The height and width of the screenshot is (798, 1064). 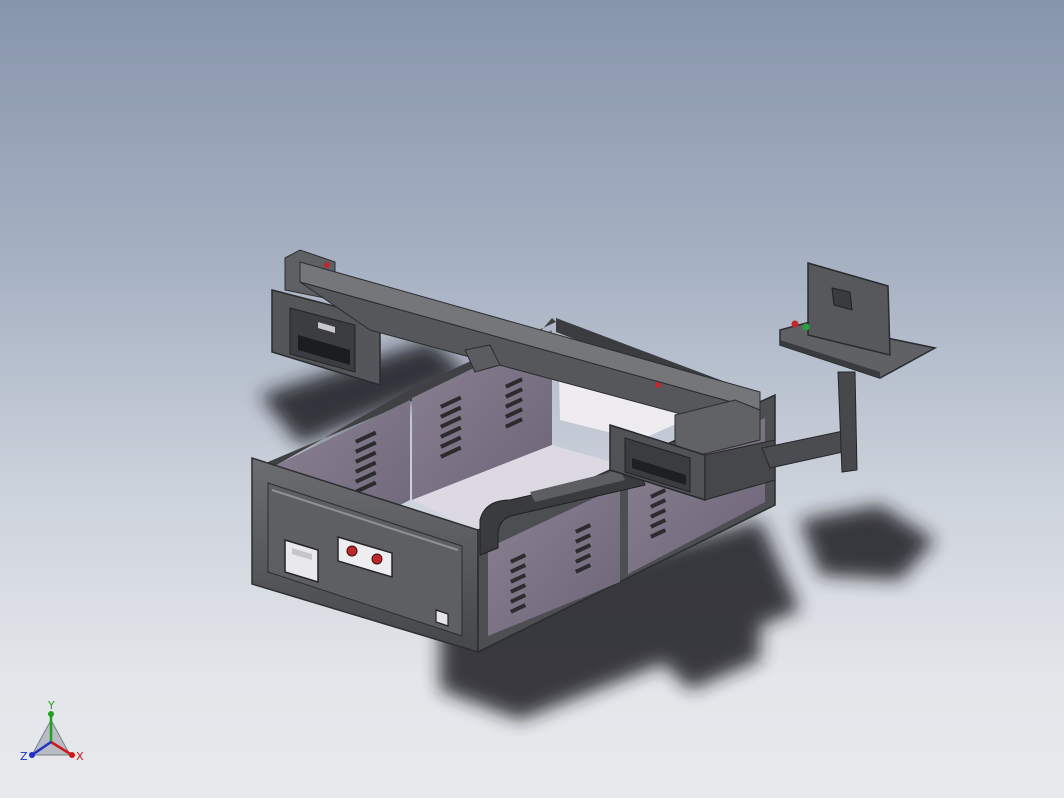 I want to click on monitor-arm, so click(x=849, y=367).